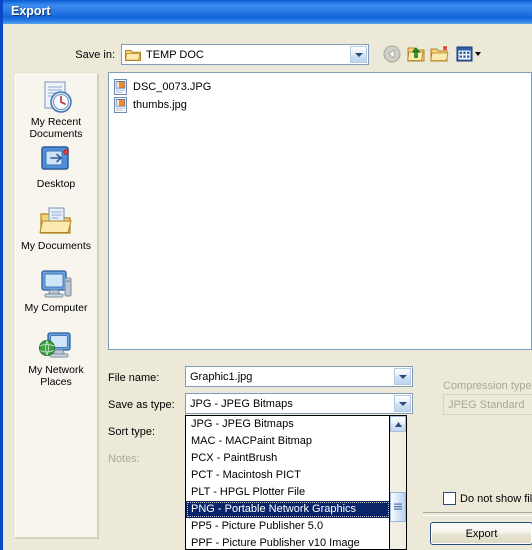  Describe the element at coordinates (470, 54) in the screenshot. I see `views-button` at that location.